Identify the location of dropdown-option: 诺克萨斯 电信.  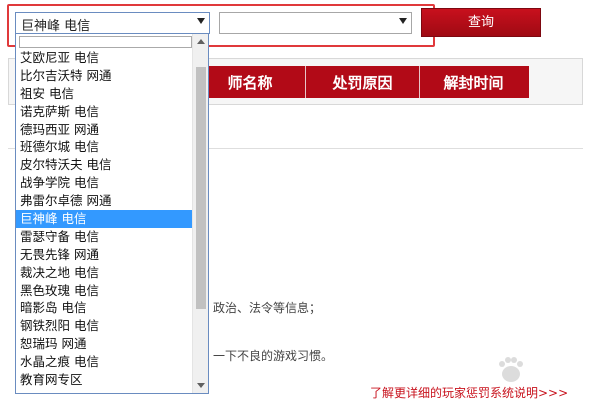
(104, 112).